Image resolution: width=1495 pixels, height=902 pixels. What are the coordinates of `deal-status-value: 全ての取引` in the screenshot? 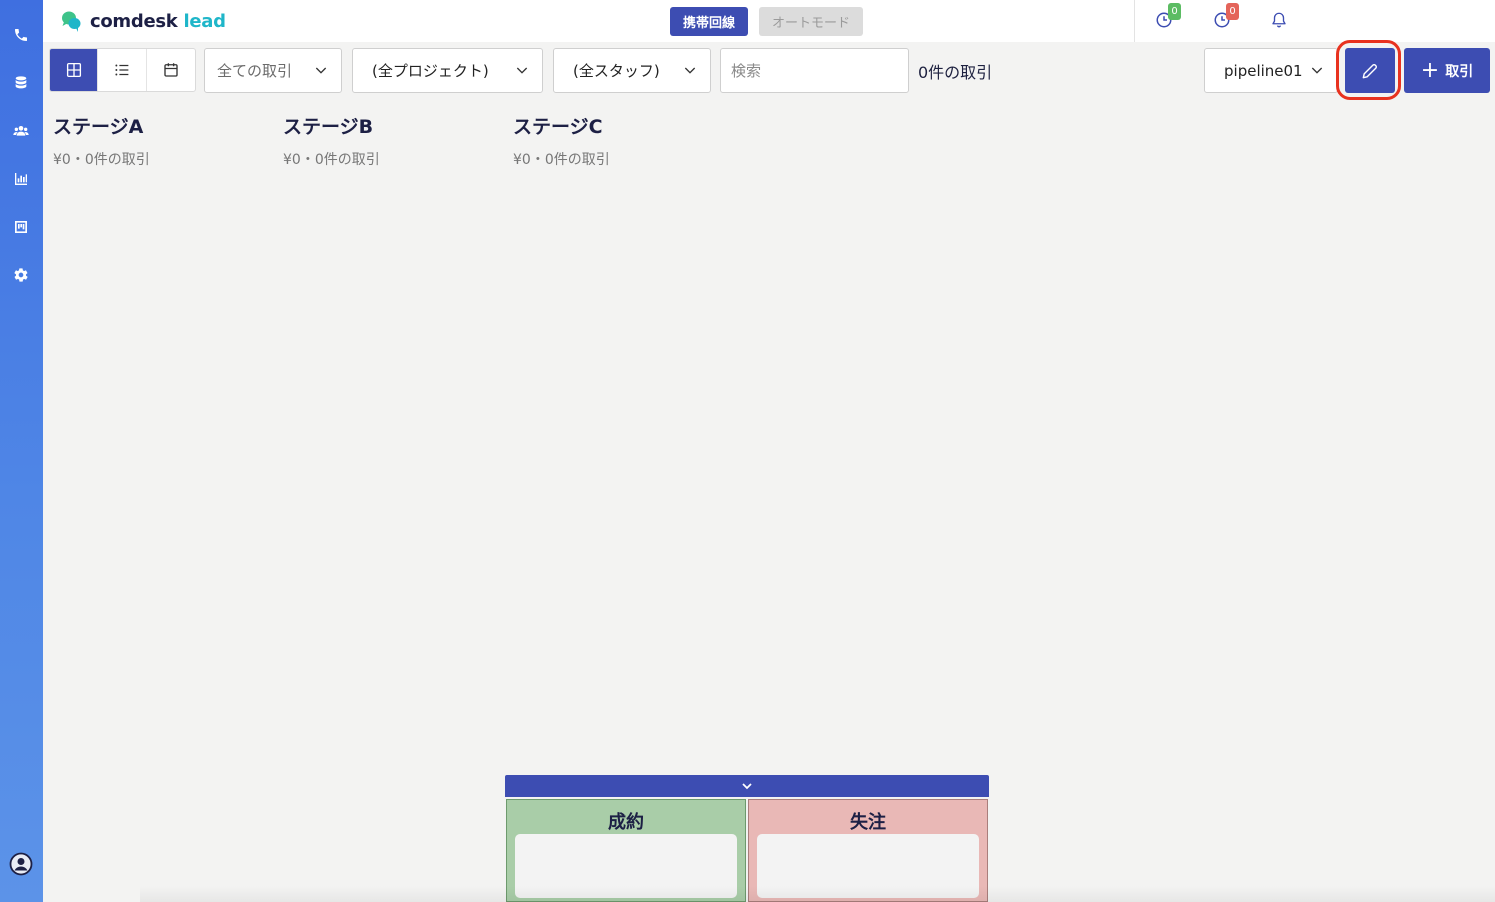 It's located at (255, 71).